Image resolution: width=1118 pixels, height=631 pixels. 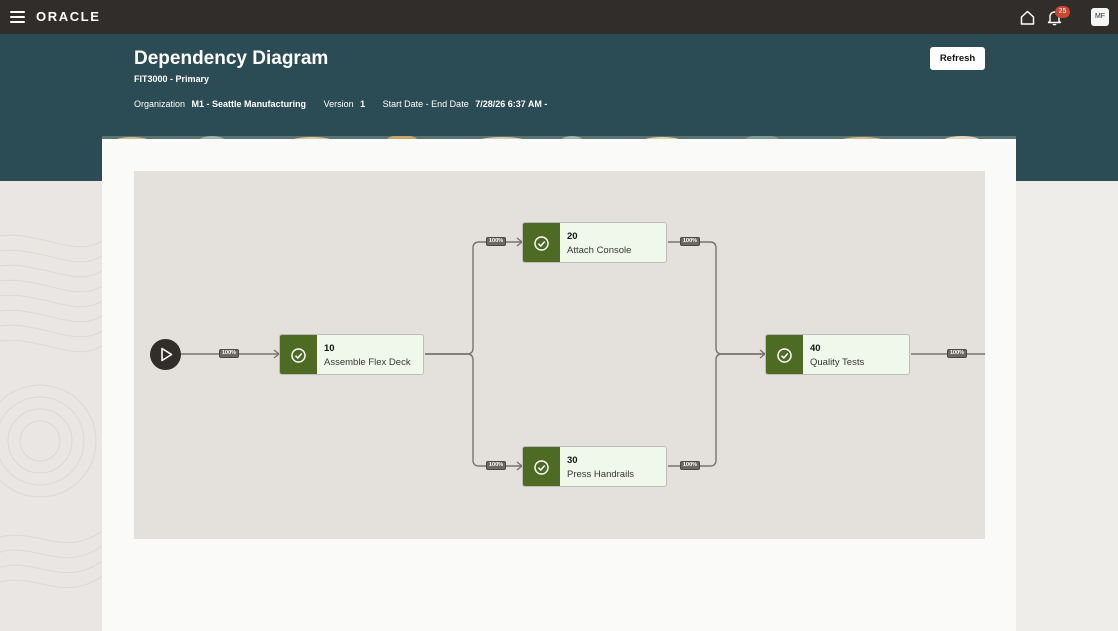 What do you see at coordinates (1062, 12) in the screenshot?
I see `notification-count-badge: 25` at bounding box center [1062, 12].